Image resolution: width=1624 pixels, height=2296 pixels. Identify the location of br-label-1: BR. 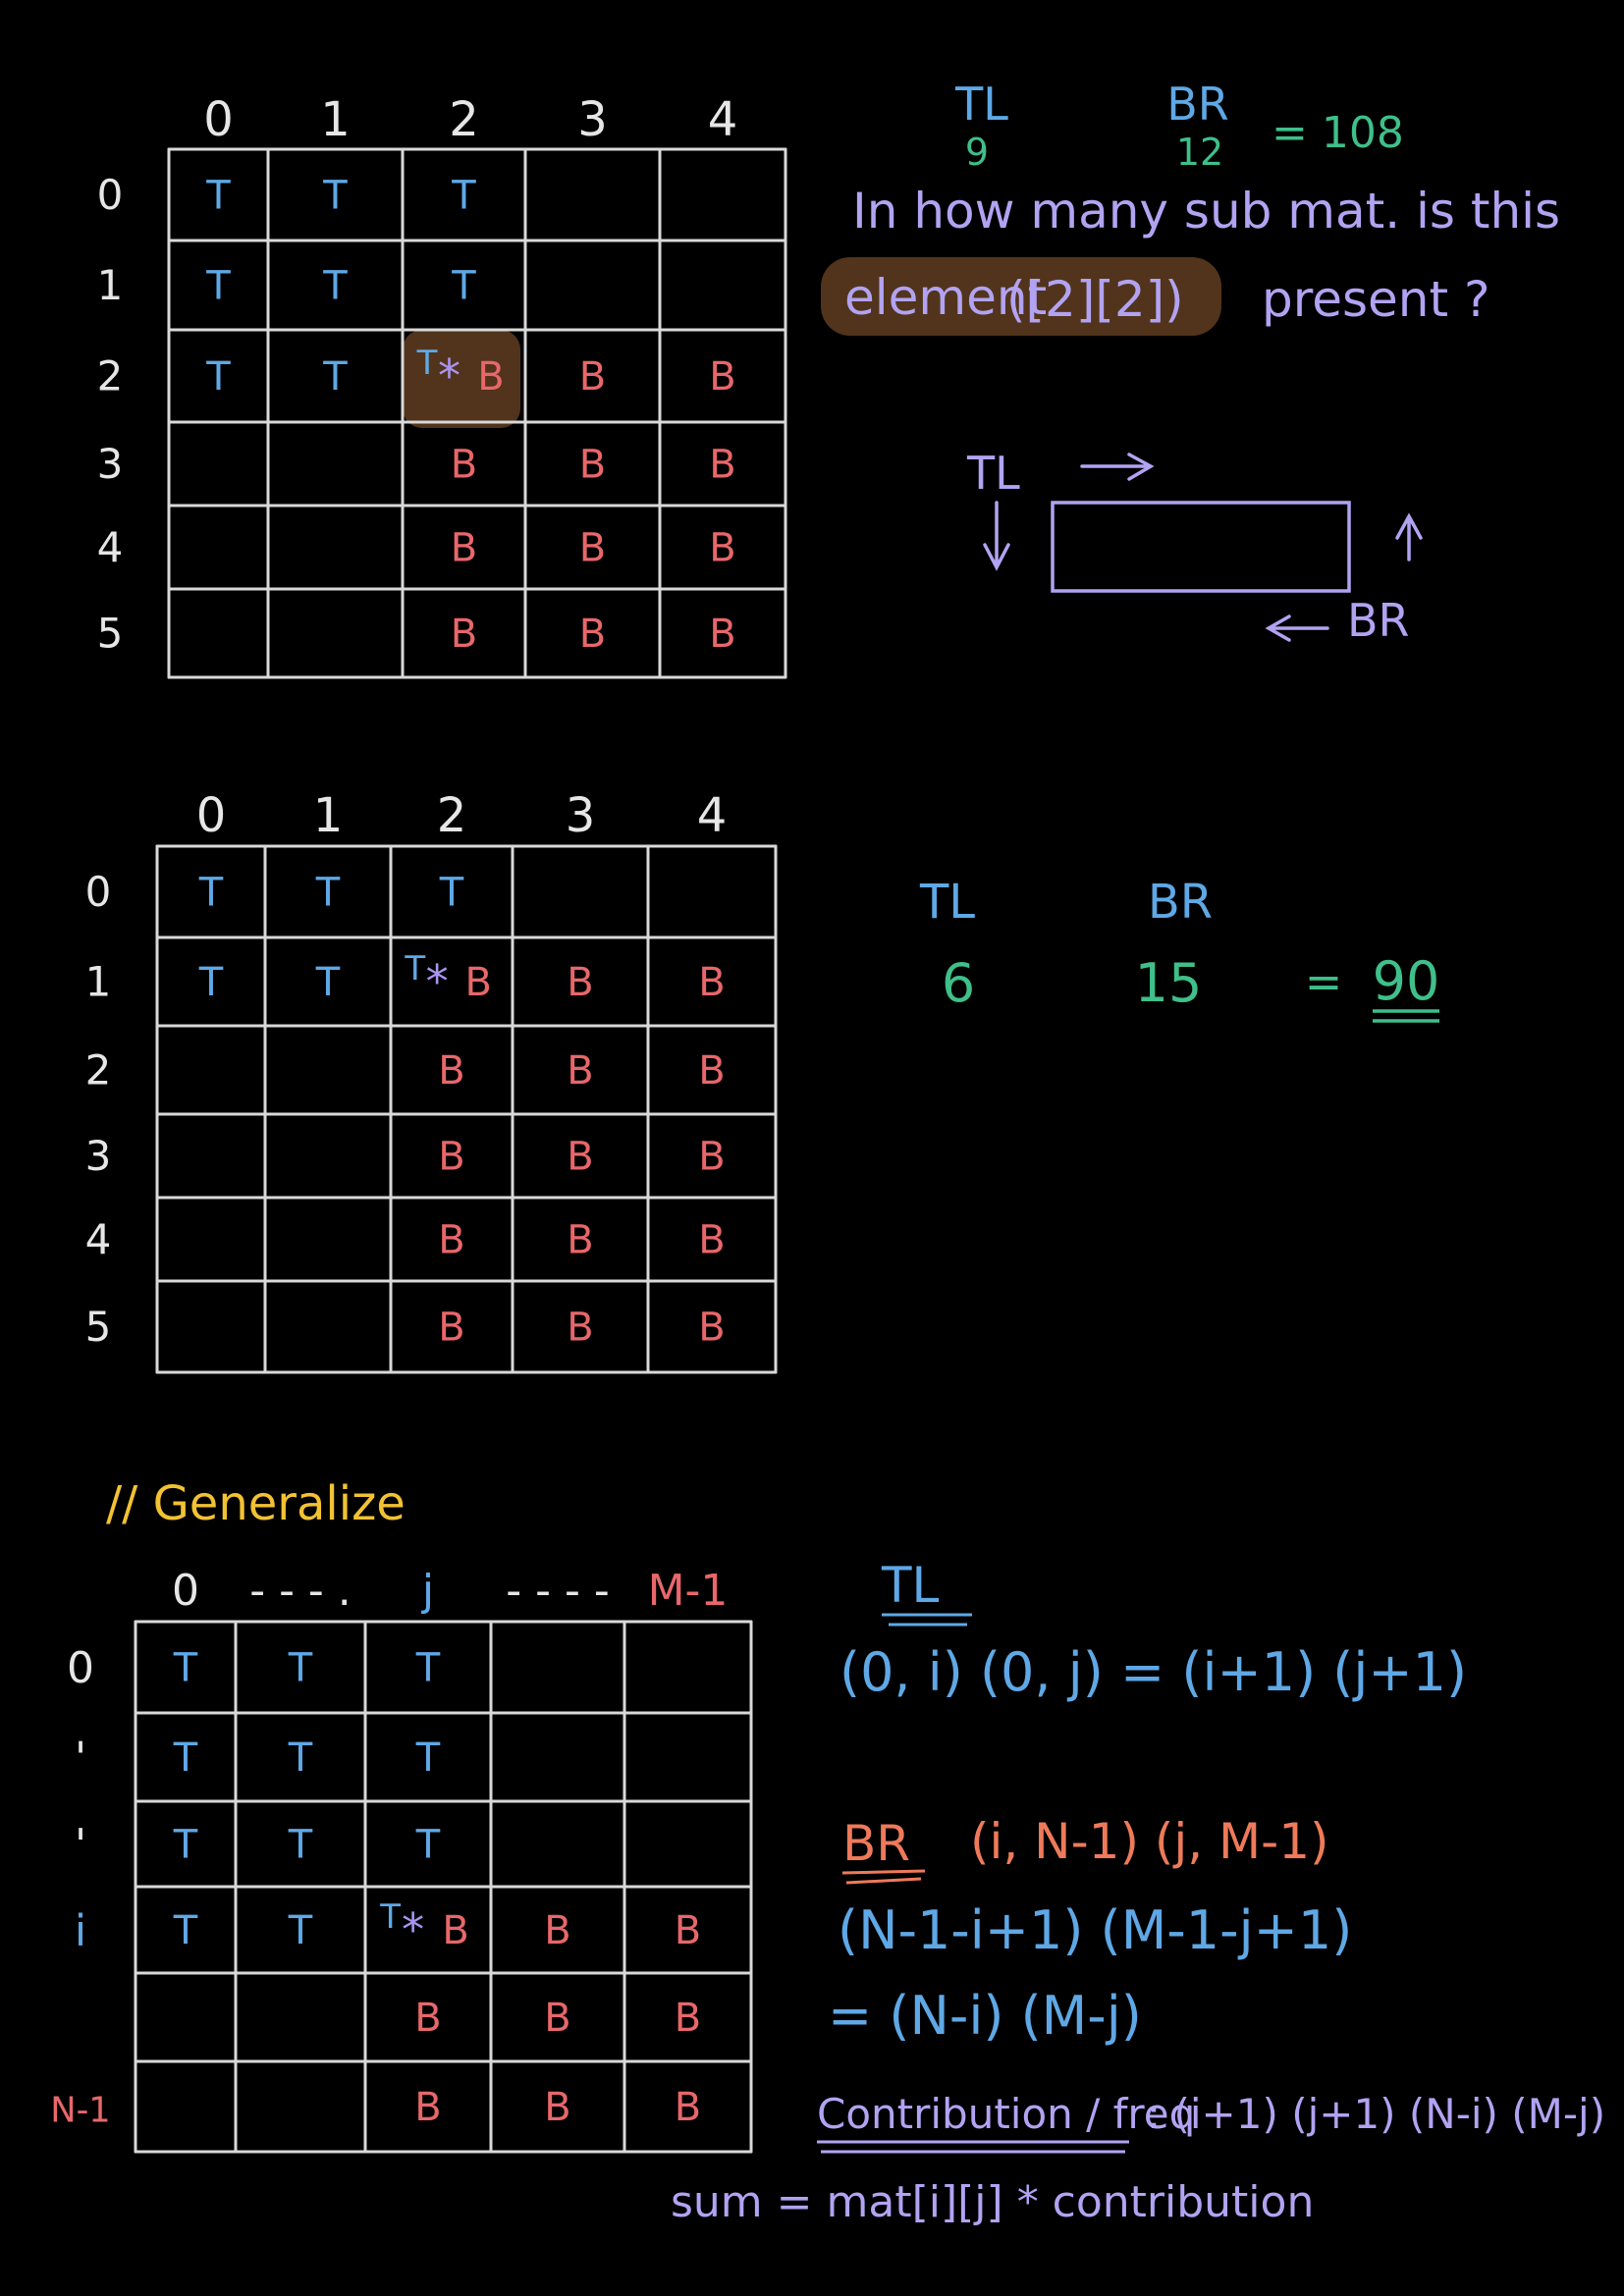
(1197, 105).